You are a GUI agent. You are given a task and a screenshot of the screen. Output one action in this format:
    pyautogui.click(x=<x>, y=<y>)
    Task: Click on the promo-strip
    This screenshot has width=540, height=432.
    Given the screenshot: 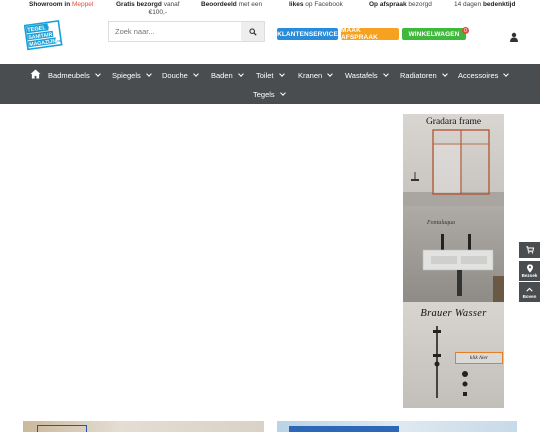 What is the action you would take?
    pyautogui.click(x=344, y=429)
    